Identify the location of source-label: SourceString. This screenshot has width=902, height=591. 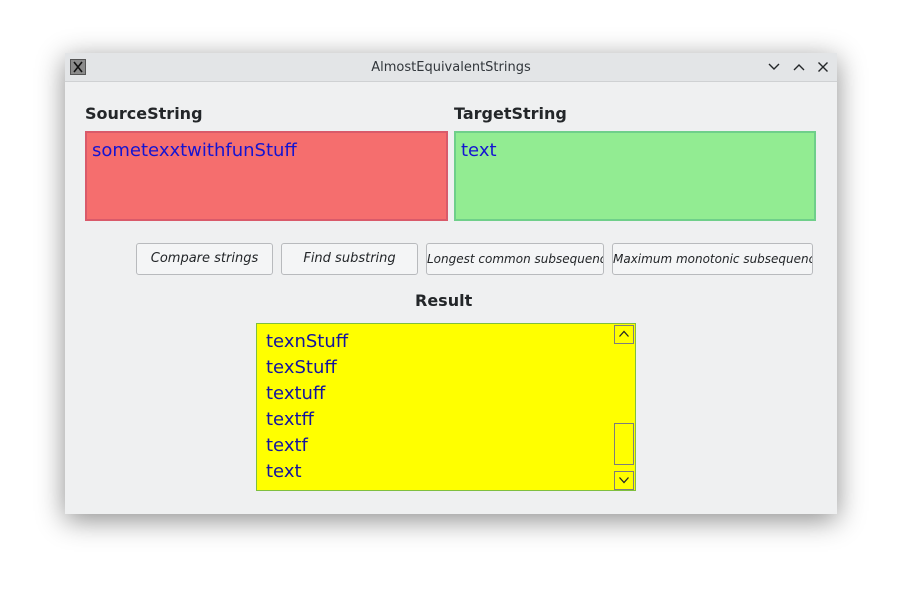
(144, 113).